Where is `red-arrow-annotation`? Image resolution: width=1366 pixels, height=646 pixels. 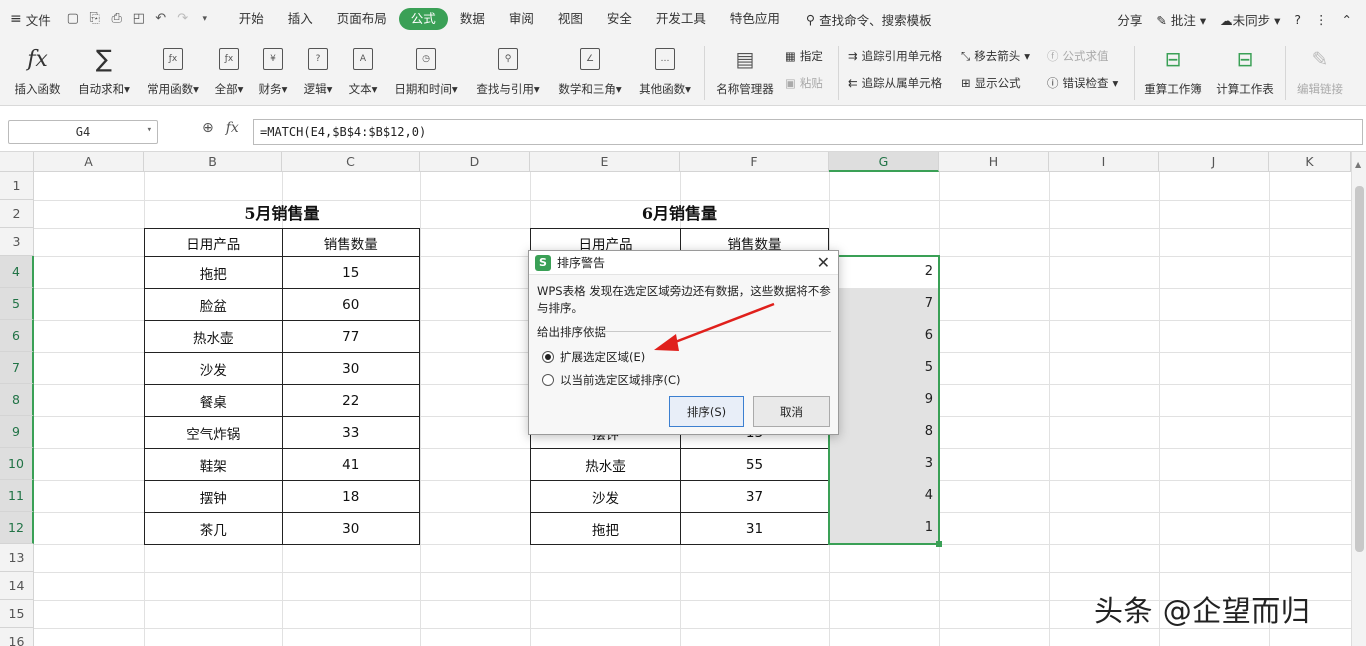 red-arrow-annotation is located at coordinates (714, 326).